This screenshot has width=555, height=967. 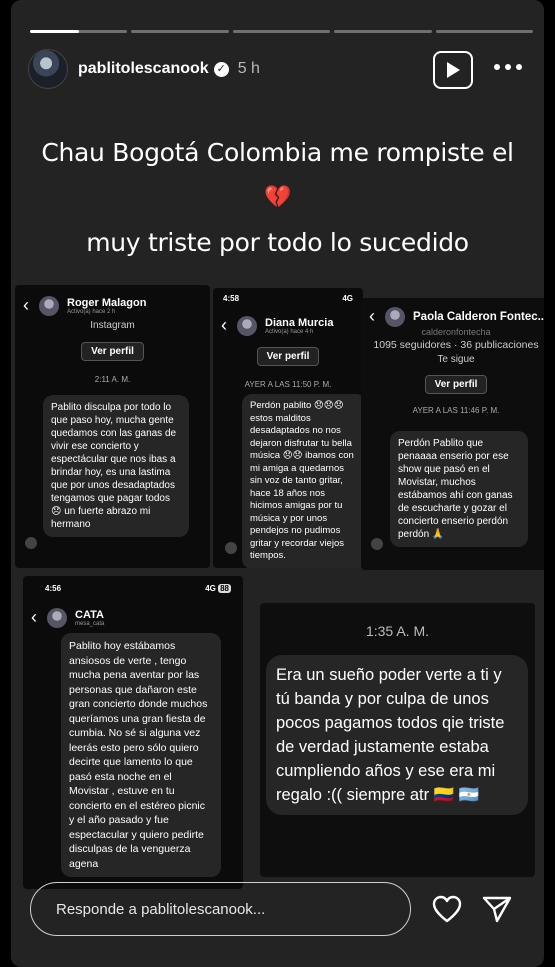 I want to click on send-icon, so click(x=497, y=909).